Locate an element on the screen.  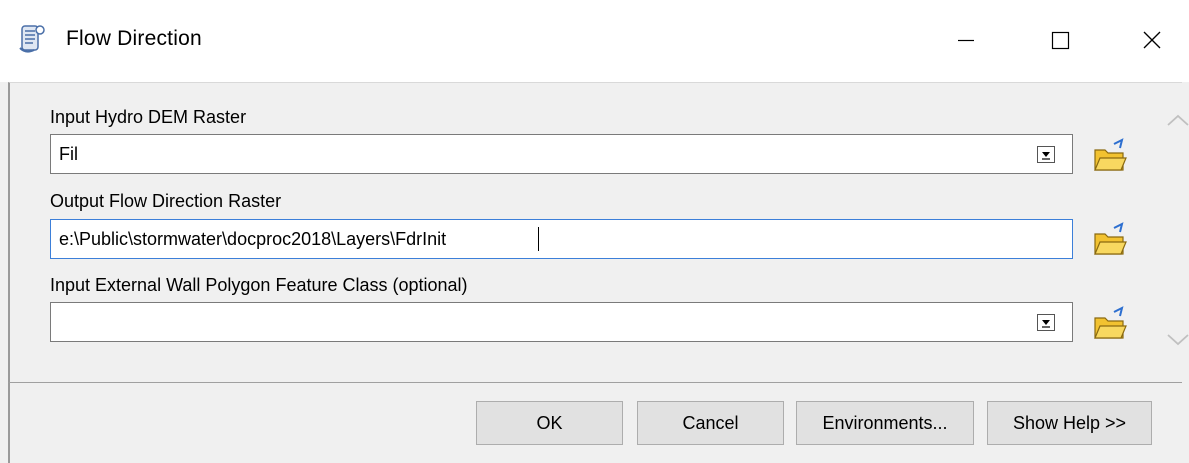
input-hydro-dem-combobox: Fil is located at coordinates (561, 154).